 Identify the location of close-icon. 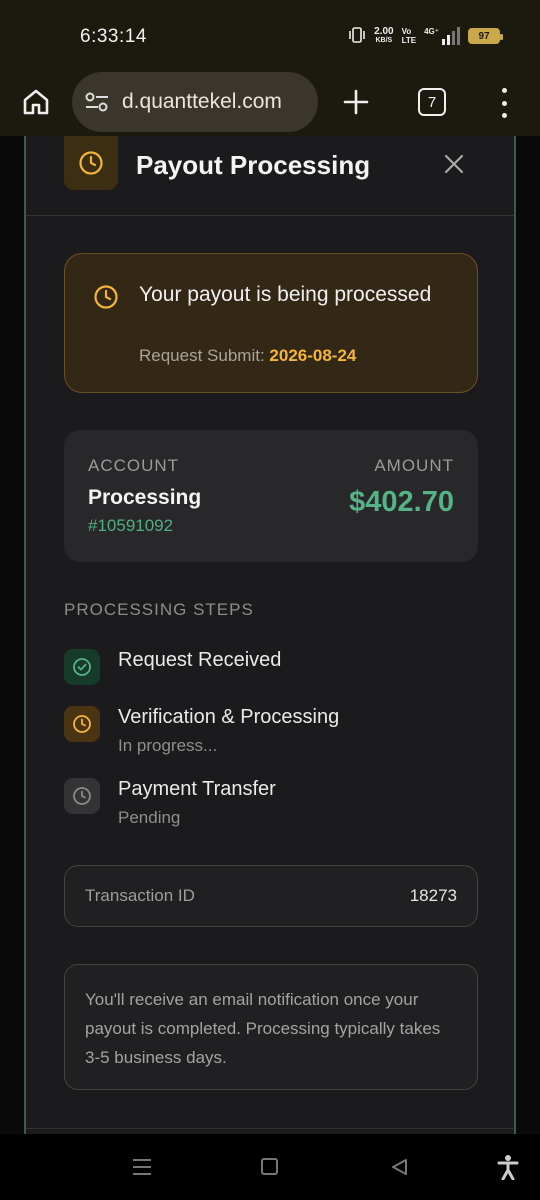
(454, 164).